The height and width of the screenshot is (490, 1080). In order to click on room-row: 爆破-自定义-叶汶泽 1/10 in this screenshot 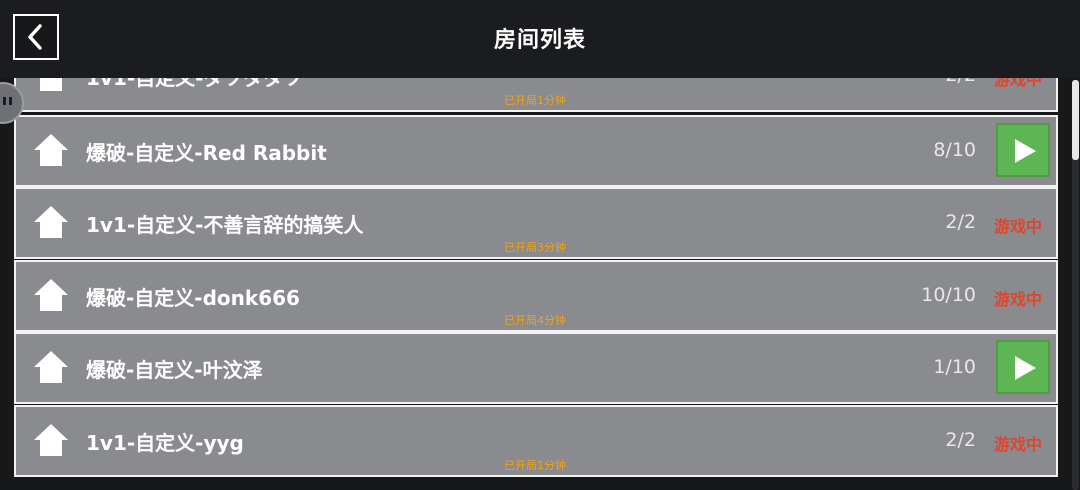, I will do `click(536, 368)`.